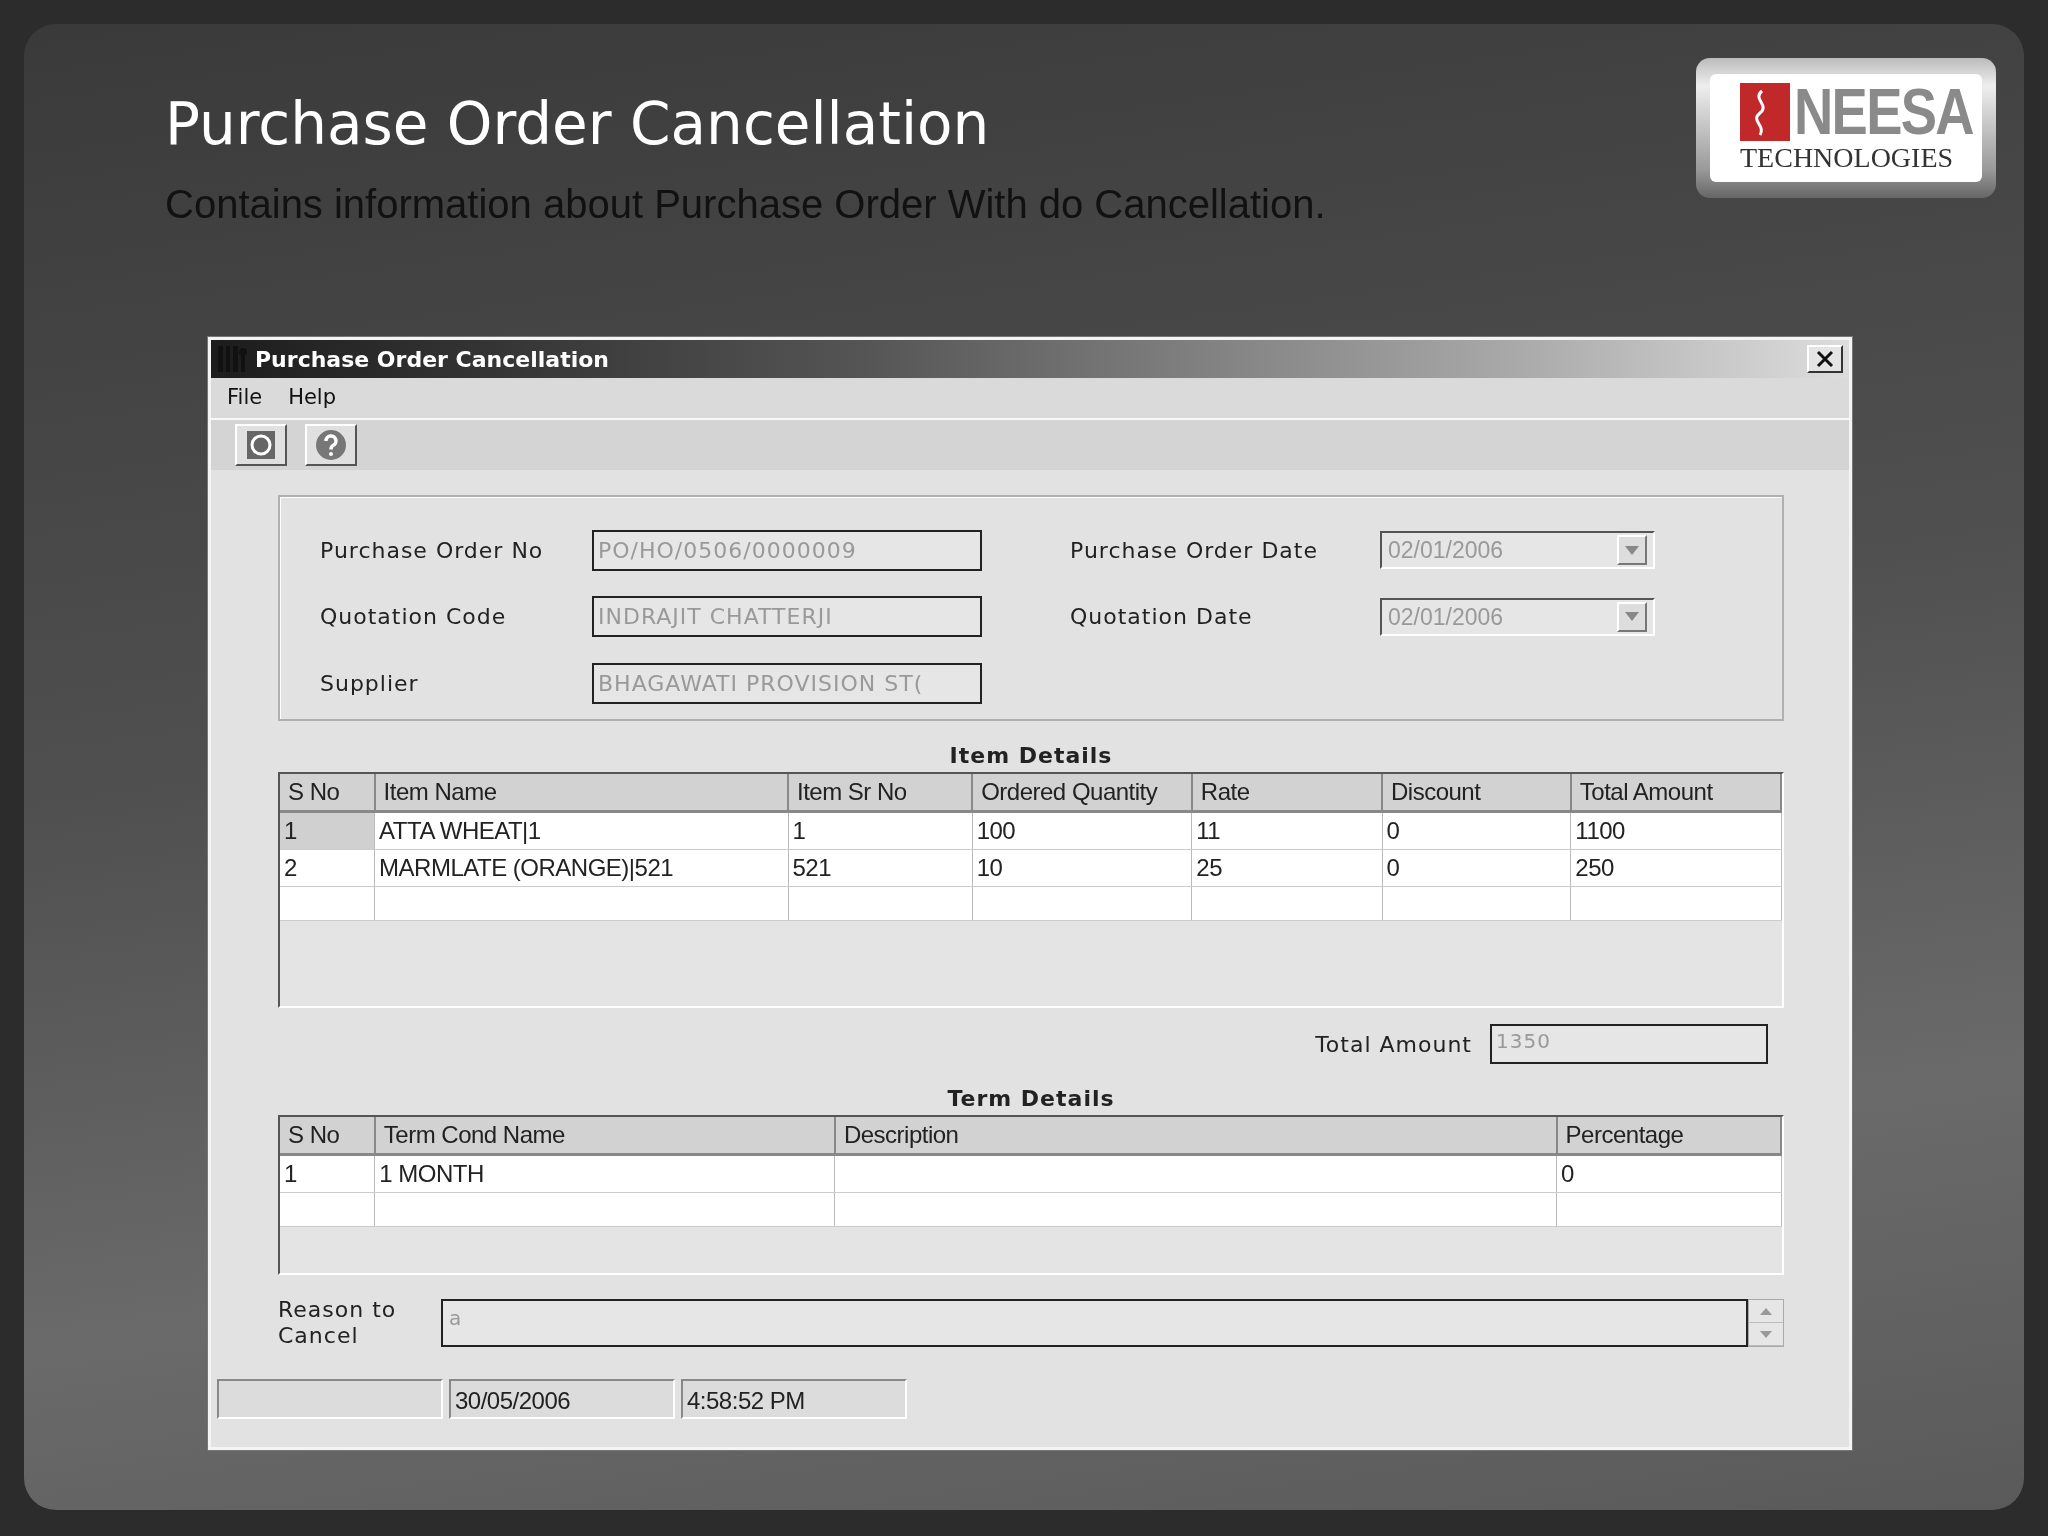  What do you see at coordinates (1082, 868) in the screenshot?
I see `table-cell: 10` at bounding box center [1082, 868].